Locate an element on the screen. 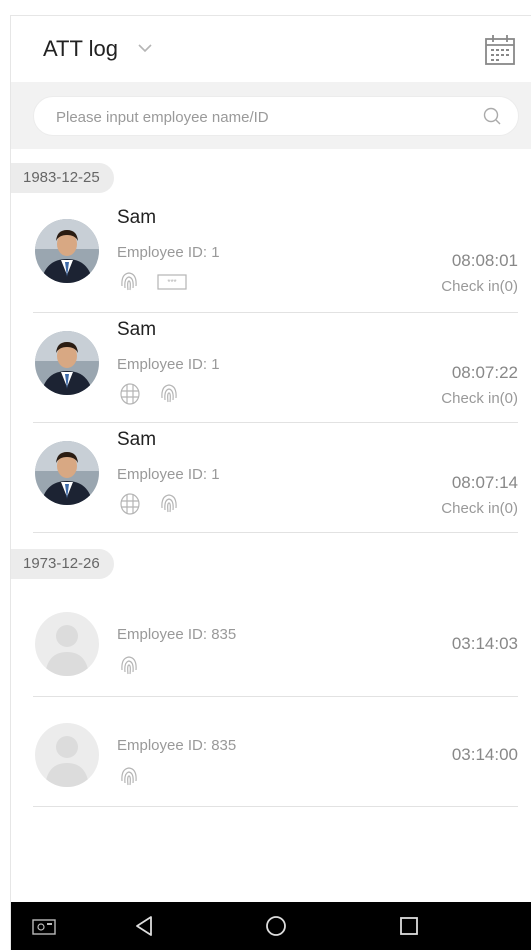 The image size is (531, 950). screenshot-icon is located at coordinates (44, 926).